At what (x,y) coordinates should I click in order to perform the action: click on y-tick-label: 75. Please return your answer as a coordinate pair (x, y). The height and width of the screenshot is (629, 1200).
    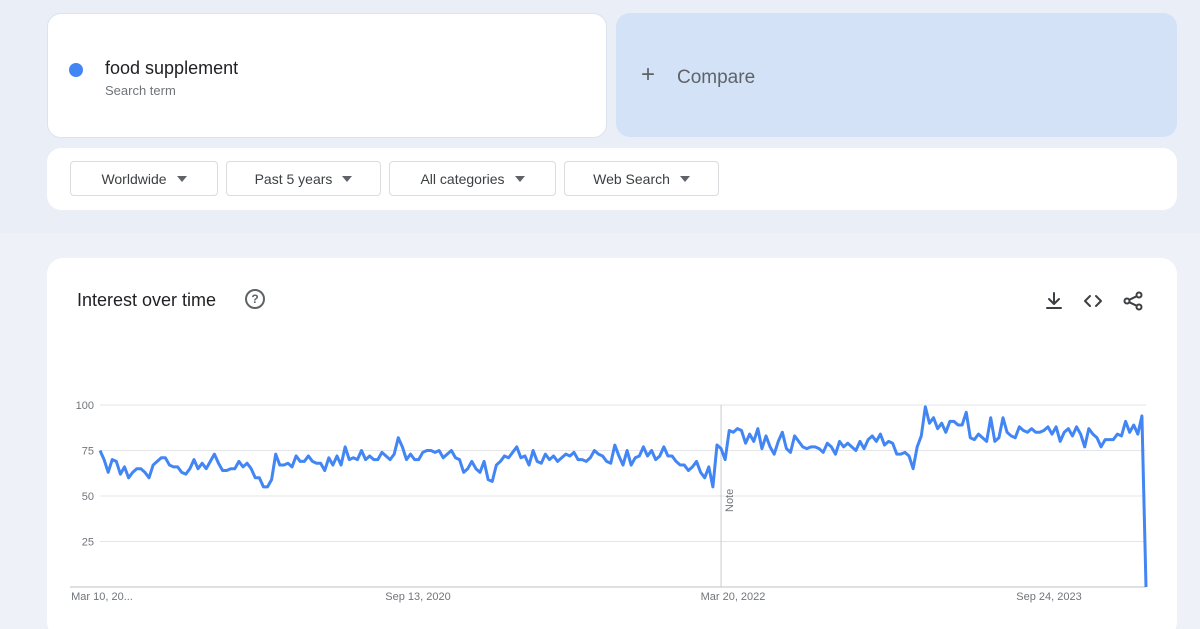
    Looking at the image, I should click on (88, 452).